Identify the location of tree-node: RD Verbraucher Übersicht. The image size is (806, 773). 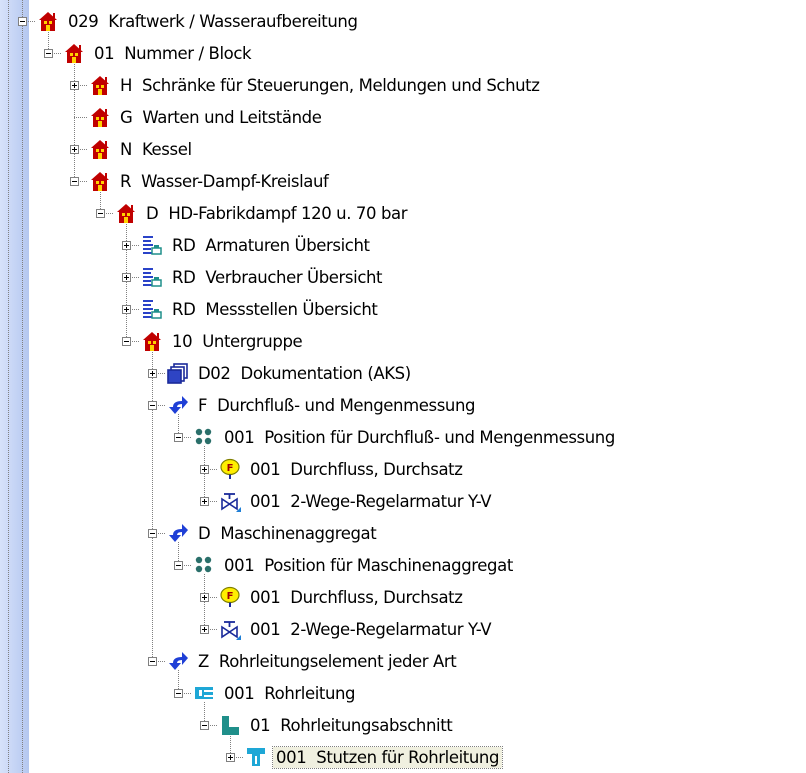
(263, 277).